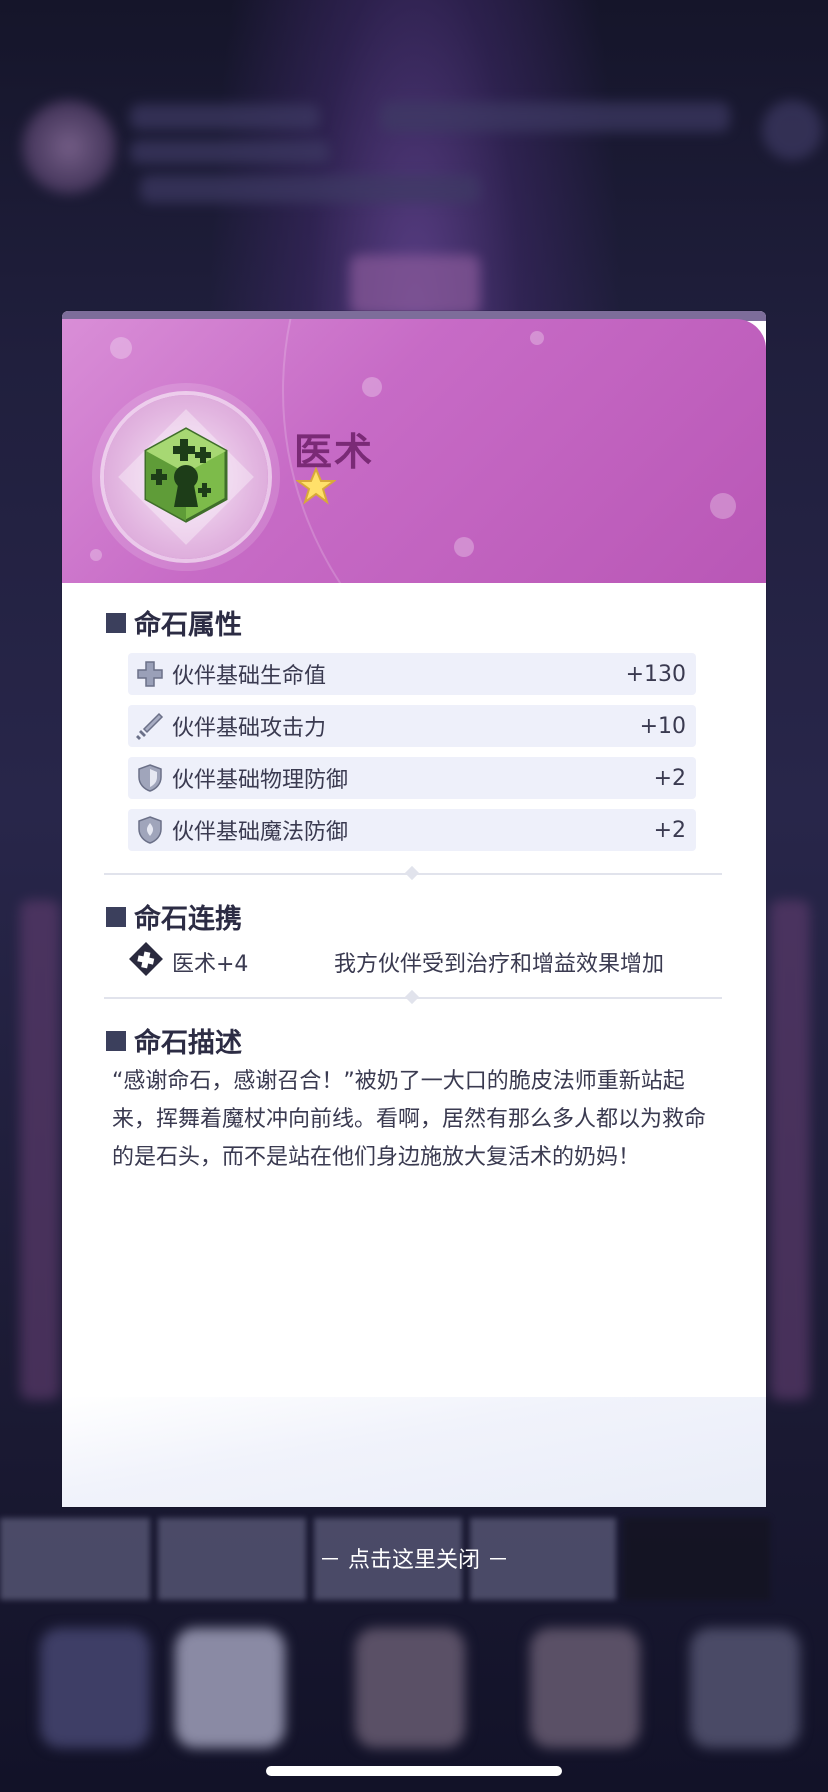 This screenshot has width=828, height=1792. I want to click on section-title-text: 命石属性, so click(188, 625).